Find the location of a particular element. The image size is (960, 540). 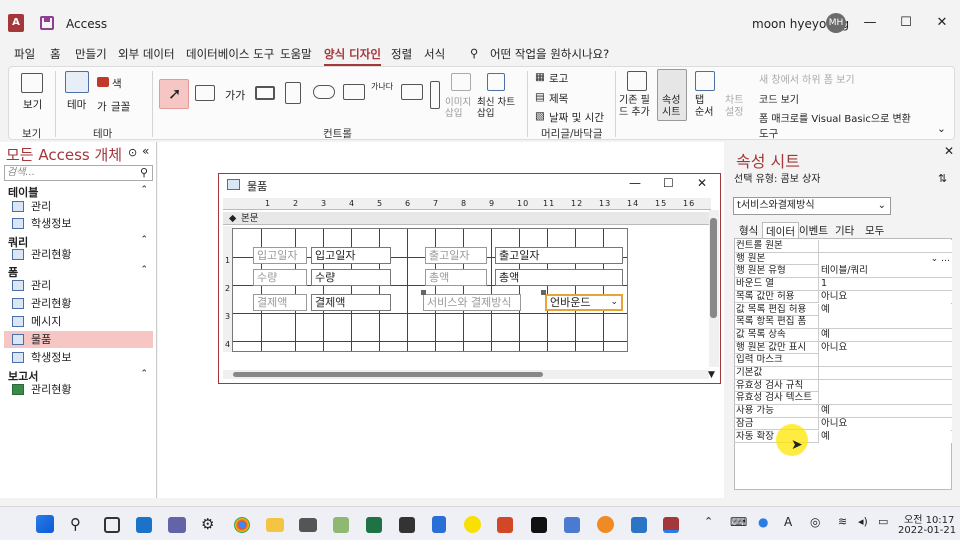

chart-icon is located at coordinates (496, 82).